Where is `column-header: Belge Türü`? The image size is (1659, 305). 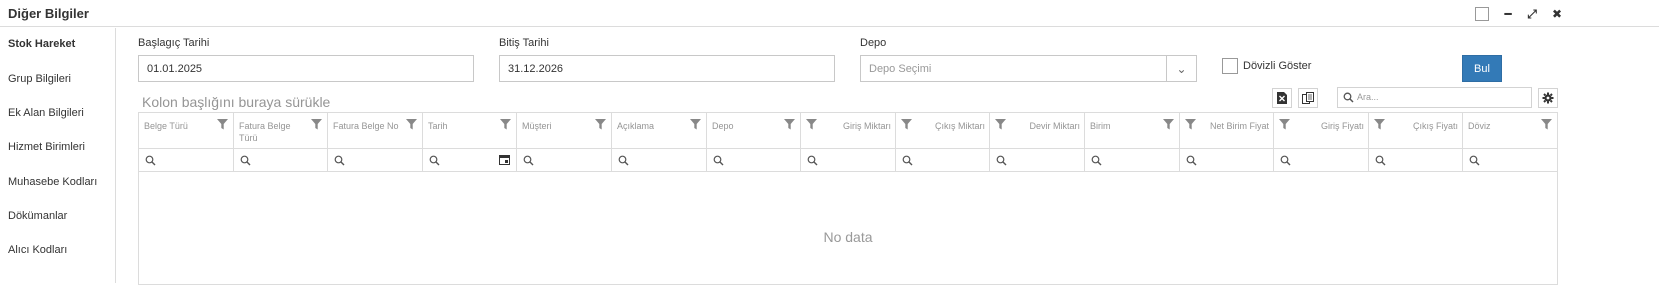
column-header: Belge Türü is located at coordinates (186, 131).